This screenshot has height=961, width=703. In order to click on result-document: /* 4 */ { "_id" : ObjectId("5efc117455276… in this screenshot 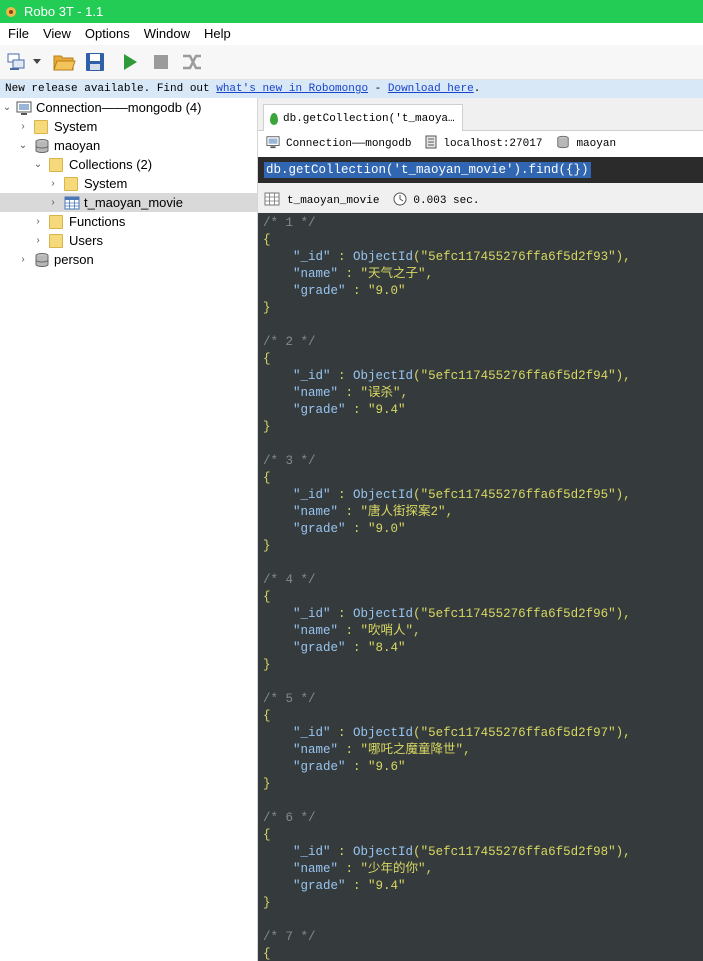, I will do `click(483, 623)`.